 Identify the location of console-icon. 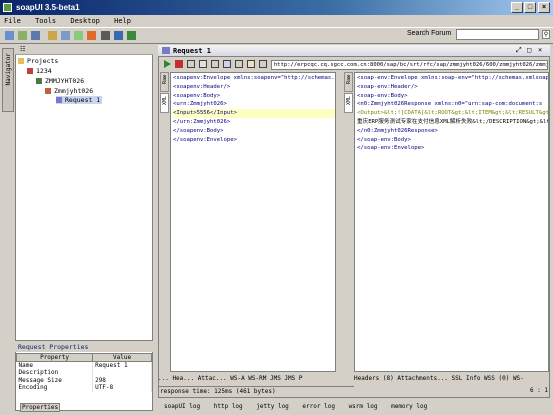
(118, 35).